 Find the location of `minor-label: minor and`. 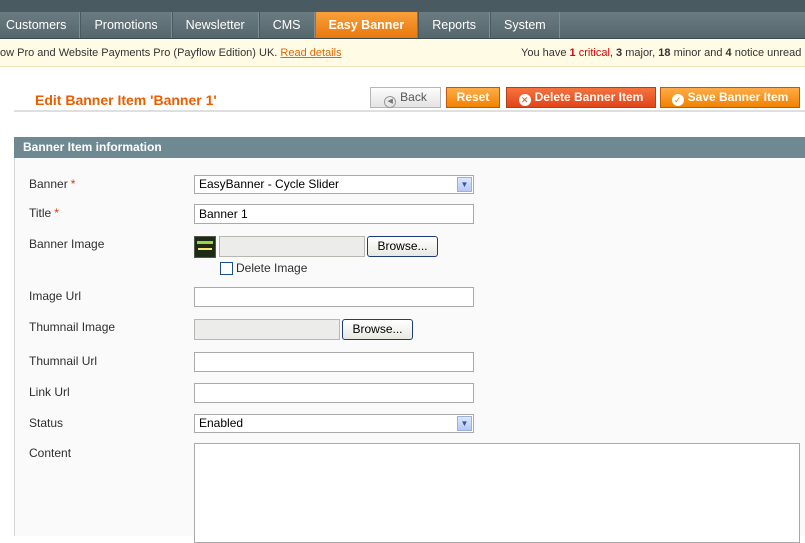

minor-label: minor and is located at coordinates (698, 53).